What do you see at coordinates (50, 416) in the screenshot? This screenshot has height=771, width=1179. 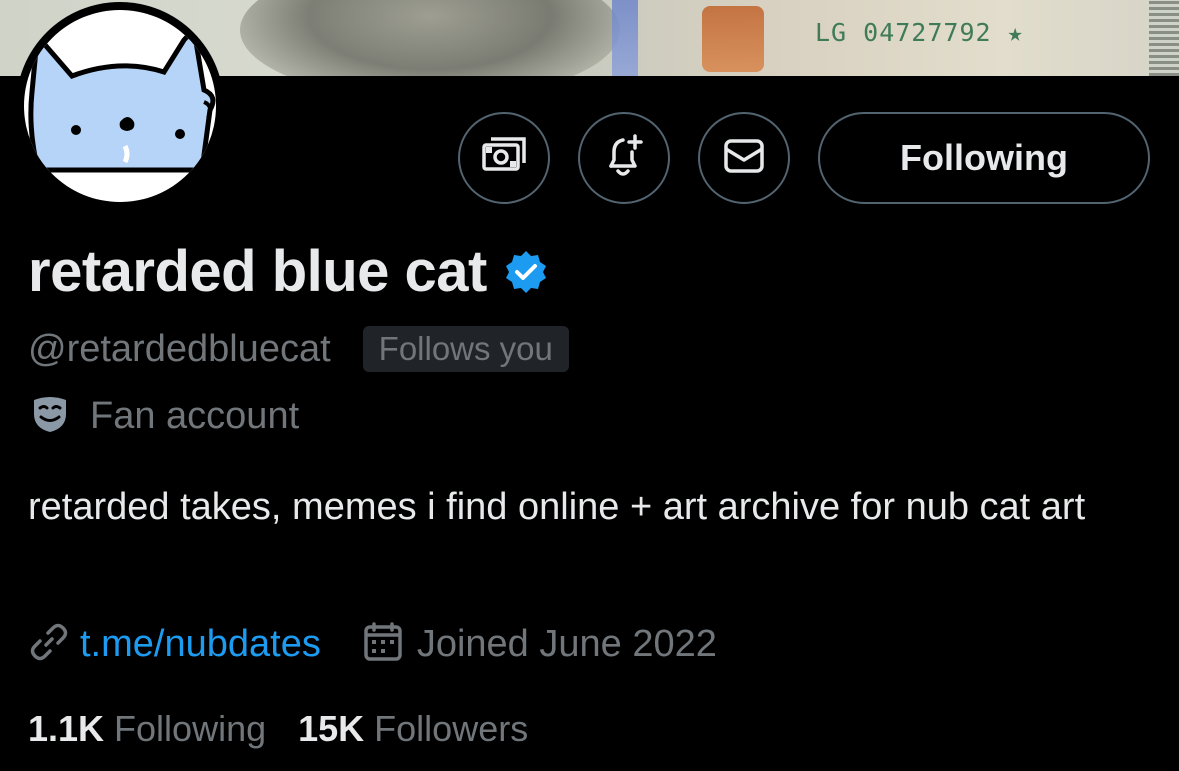 I see `theater-mask-icon` at bounding box center [50, 416].